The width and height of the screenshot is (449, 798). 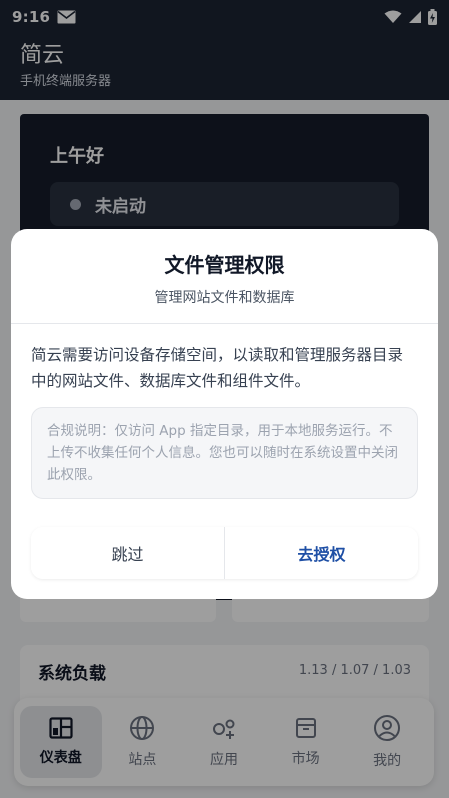 I want to click on grant-permission-button: 去授权, so click(x=321, y=553).